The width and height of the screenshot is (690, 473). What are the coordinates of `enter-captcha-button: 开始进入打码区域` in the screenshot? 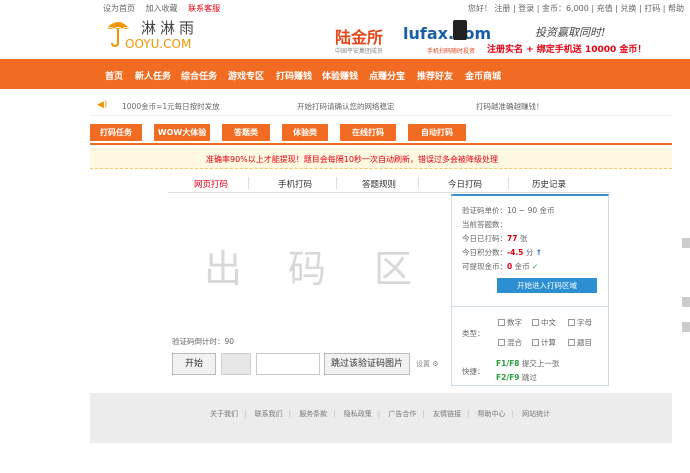 It's located at (547, 285).